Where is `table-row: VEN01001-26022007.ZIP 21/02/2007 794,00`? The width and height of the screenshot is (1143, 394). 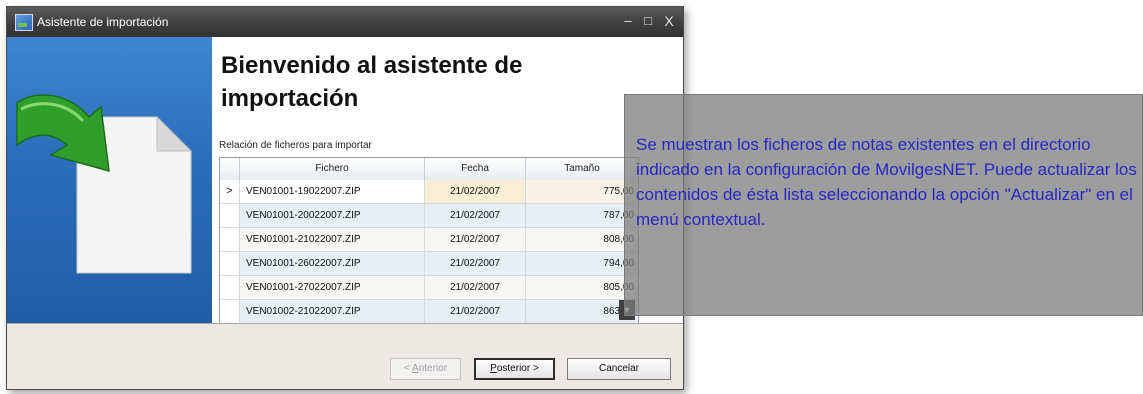 table-row: VEN01001-26022007.ZIP 21/02/2007 794,00 is located at coordinates (429, 264).